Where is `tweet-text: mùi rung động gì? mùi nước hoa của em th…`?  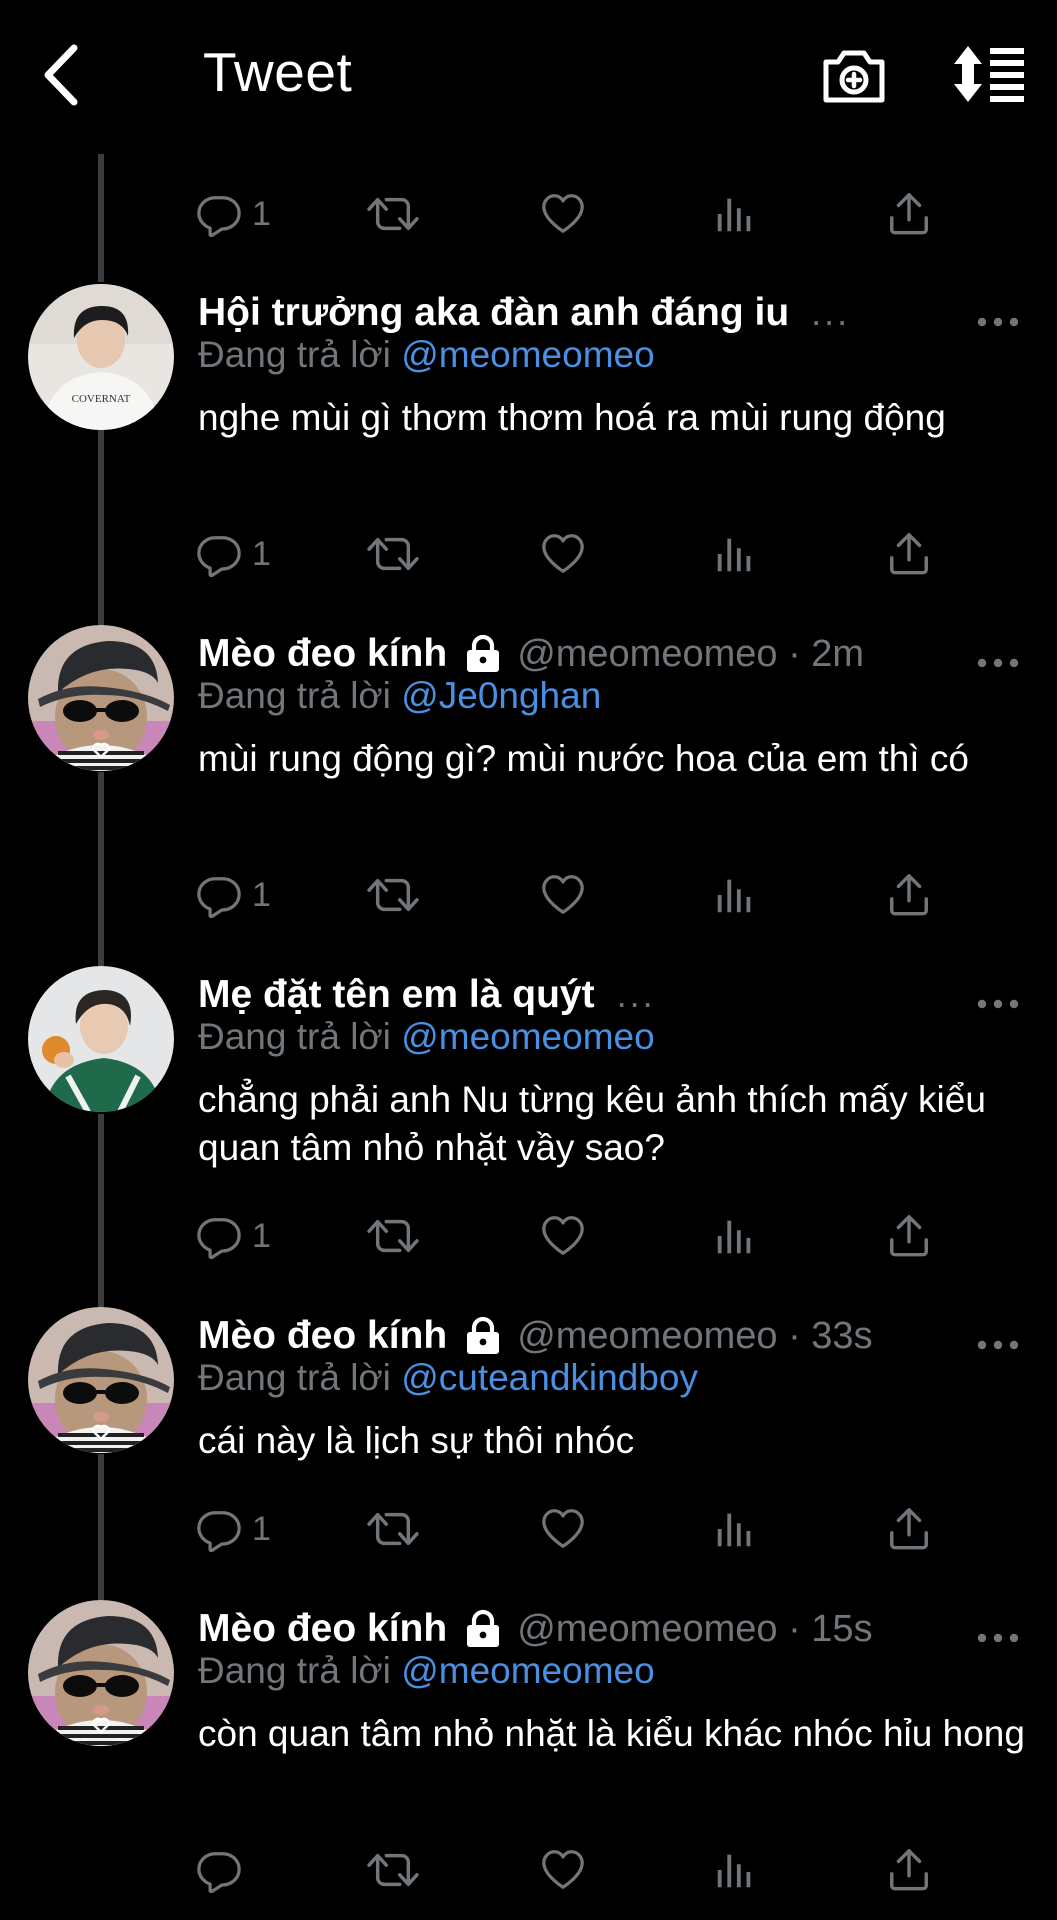
tweet-text: mùi rung động gì? mùi nước hoa của em th… is located at coordinates (583, 758).